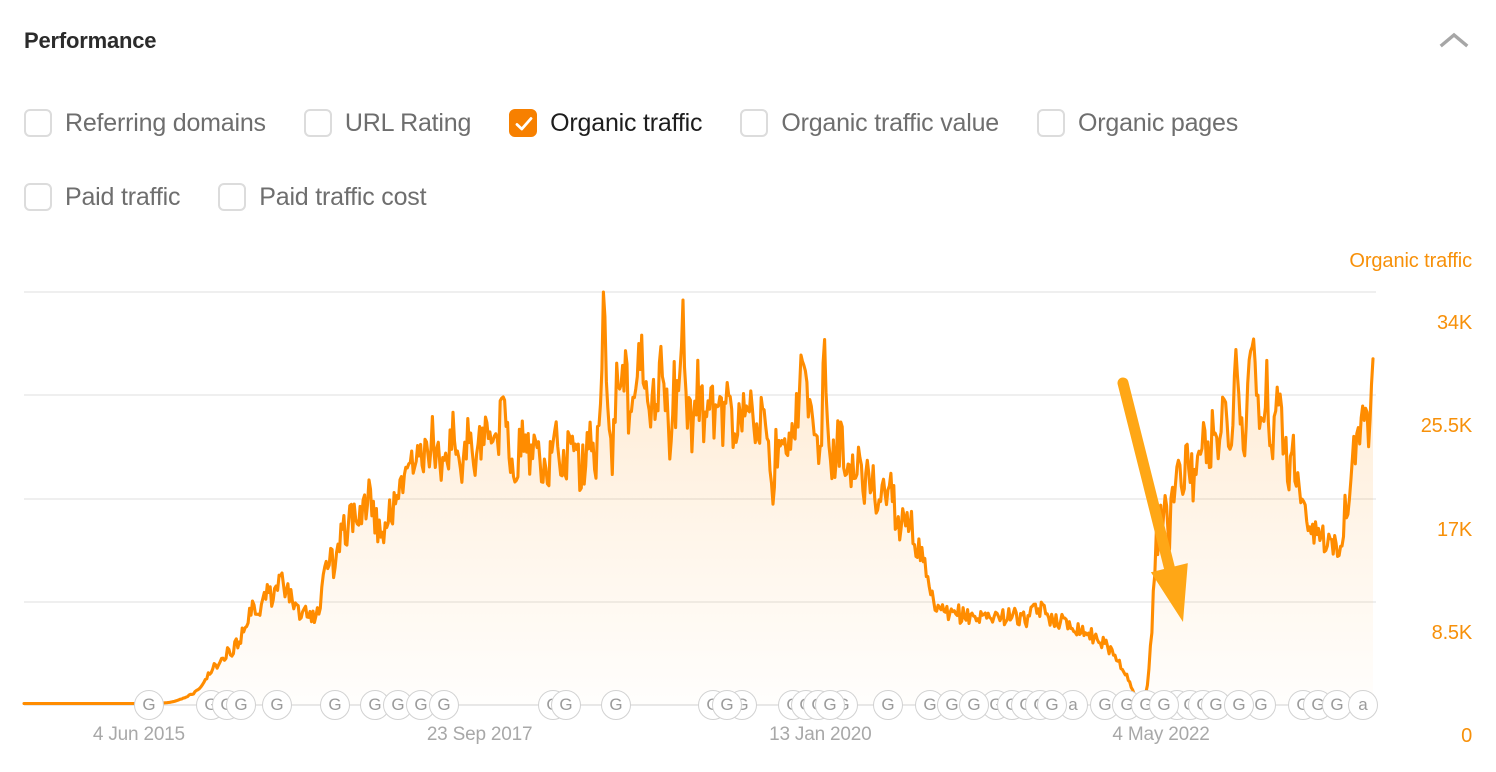 Image resolution: width=1496 pixels, height=772 pixels. I want to click on checkbox-organic-traffic-value, so click(754, 123).